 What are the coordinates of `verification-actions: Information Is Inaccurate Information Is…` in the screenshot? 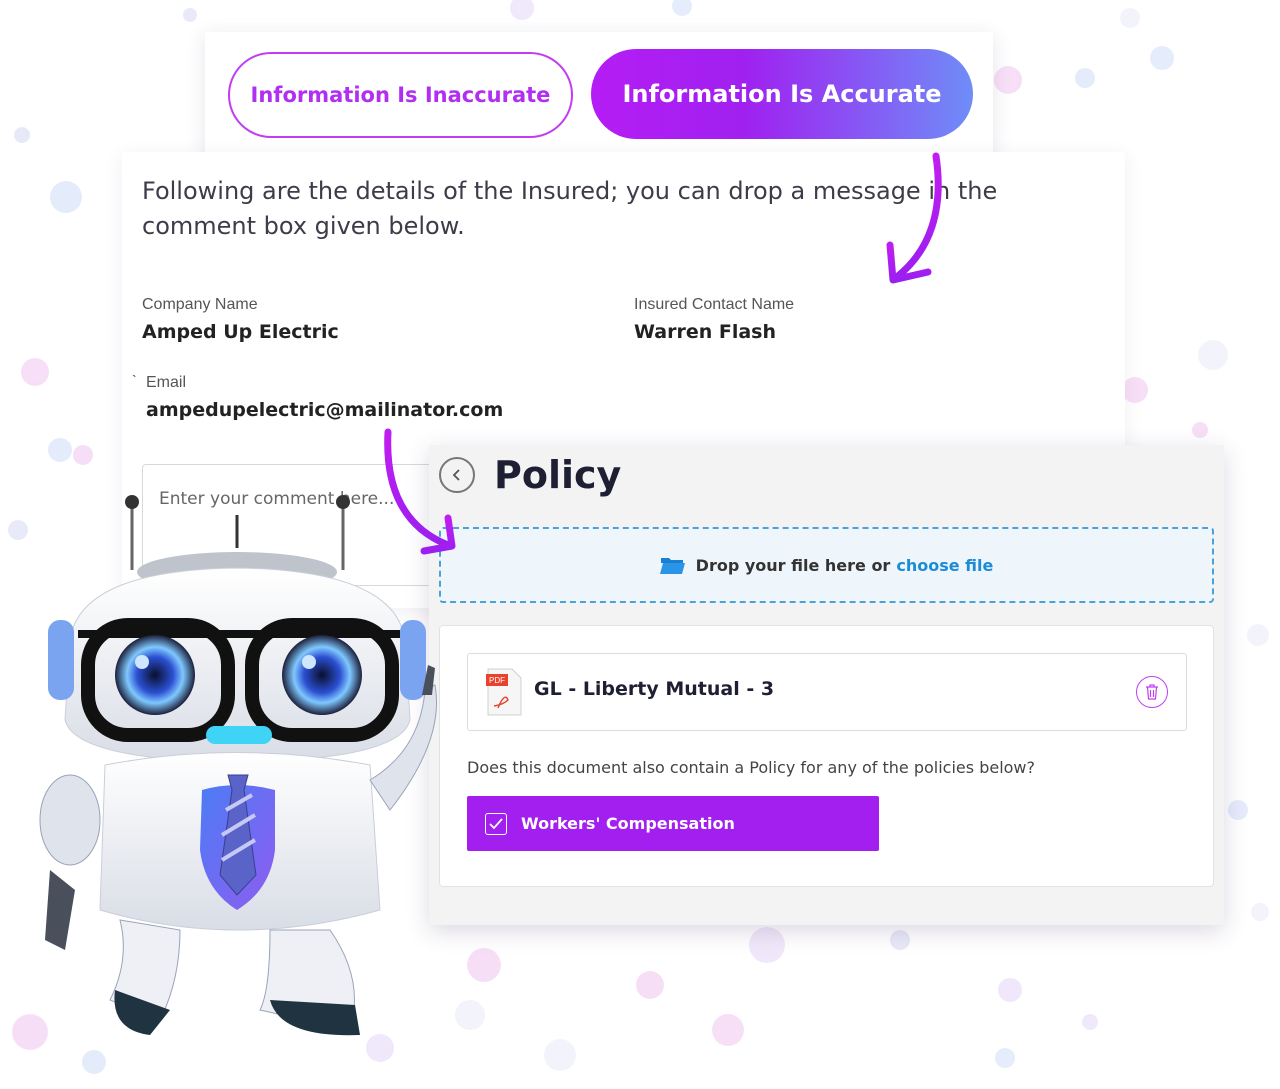 It's located at (599, 96).